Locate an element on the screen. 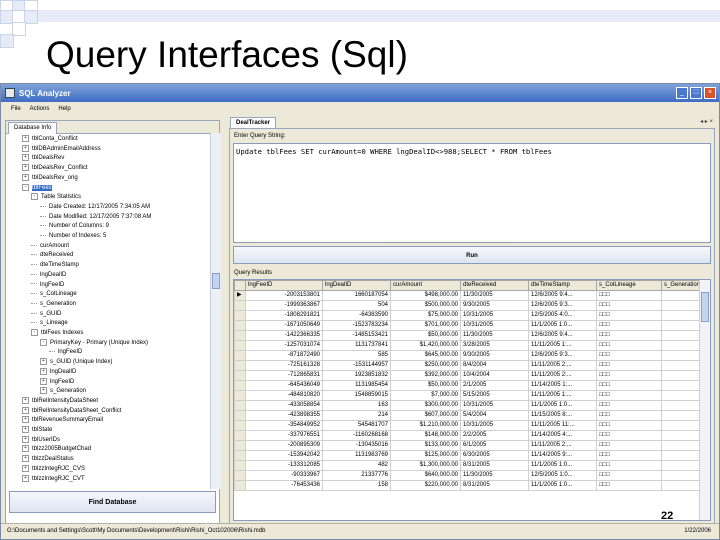 The width and height of the screenshot is (720, 540). tree-node: + tblDBAdminEmailAddress is located at coordinates (61, 149).